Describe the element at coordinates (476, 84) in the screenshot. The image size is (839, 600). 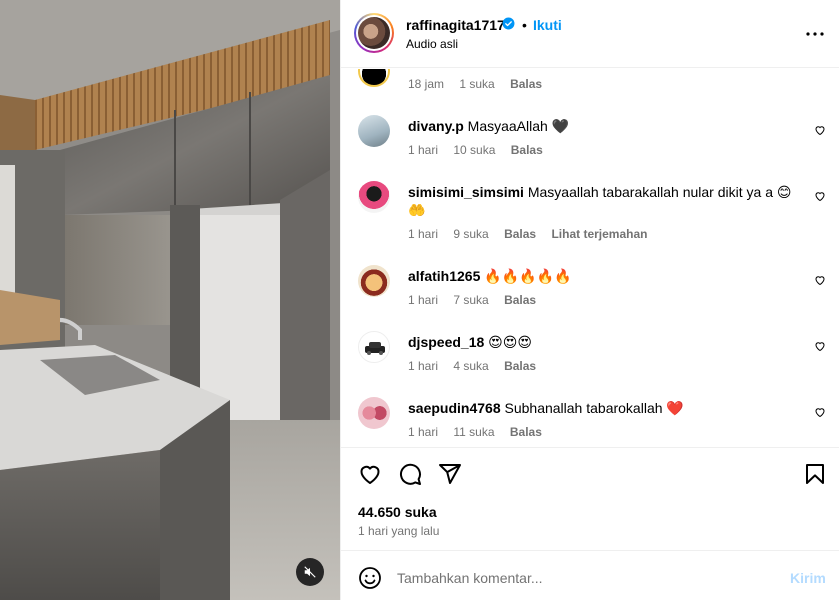
I see `comment-likes: 1 suka` at that location.